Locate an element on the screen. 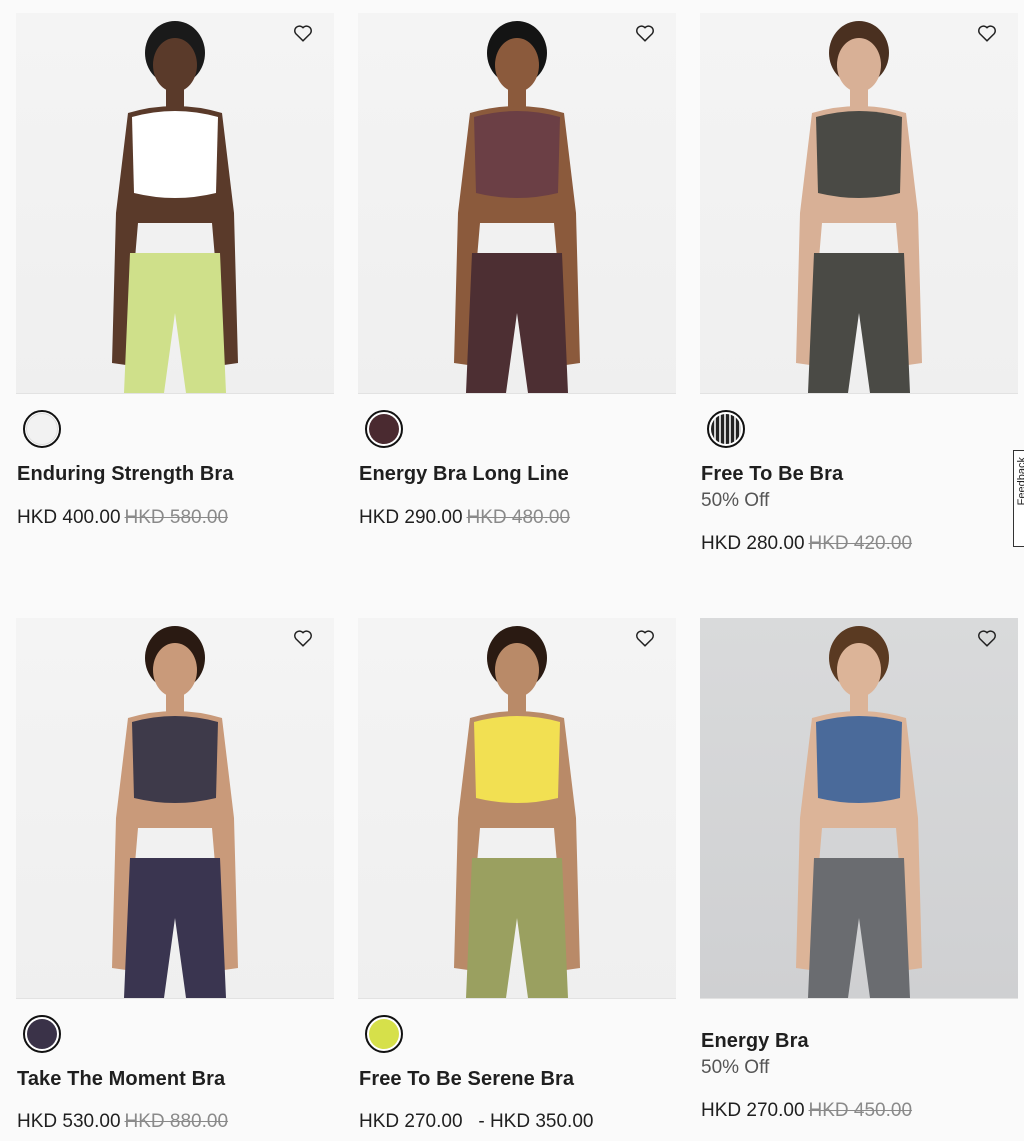 The height and width of the screenshot is (1141, 1024). product-name: Take The Moment Bra is located at coordinates (121, 1079).